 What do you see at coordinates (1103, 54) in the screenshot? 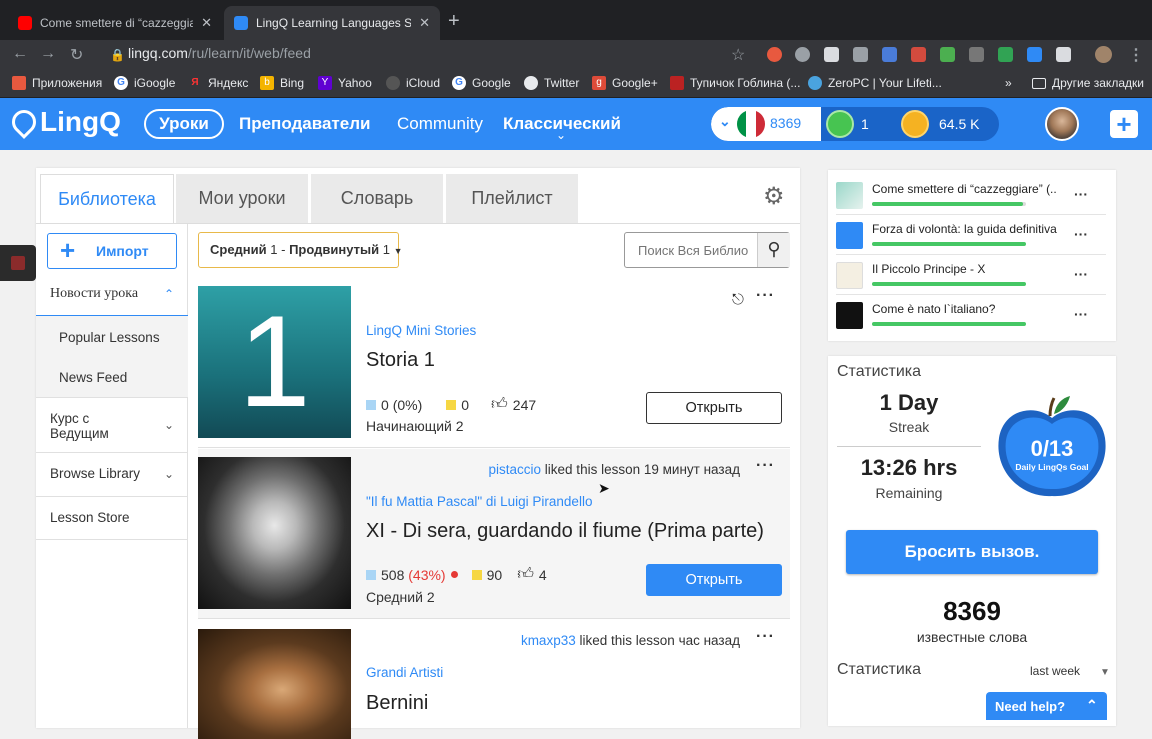
I see `profile-icon` at bounding box center [1103, 54].